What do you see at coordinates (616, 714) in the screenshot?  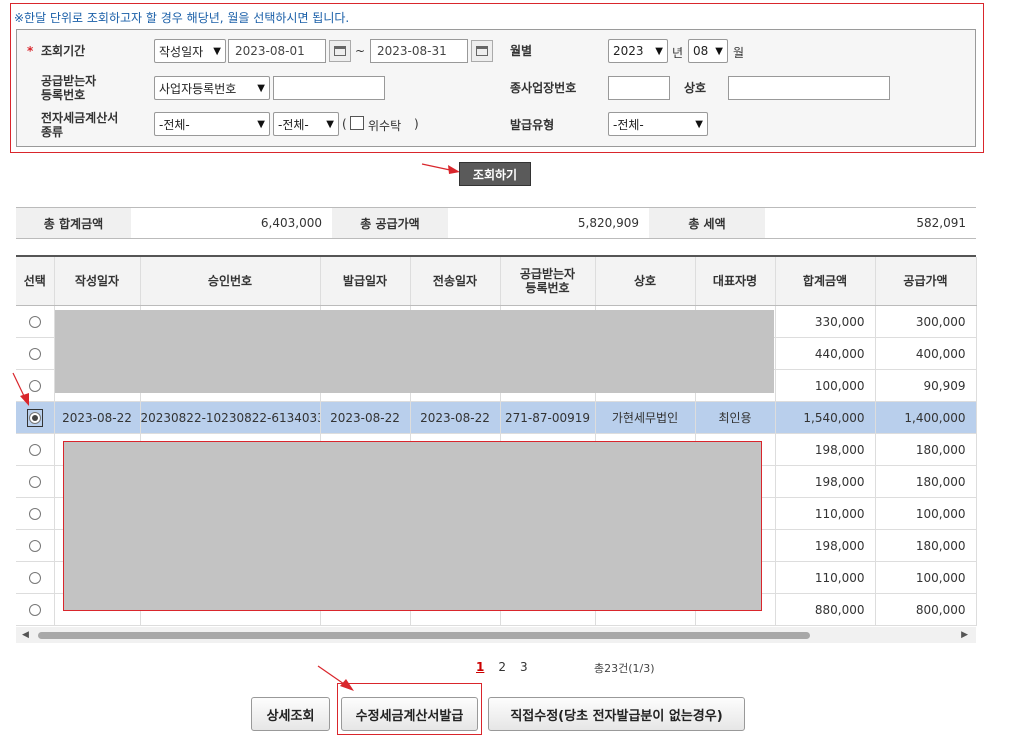 I see `direct-edit-button: 직접수정(당초 전자발급분이 없는경우)` at bounding box center [616, 714].